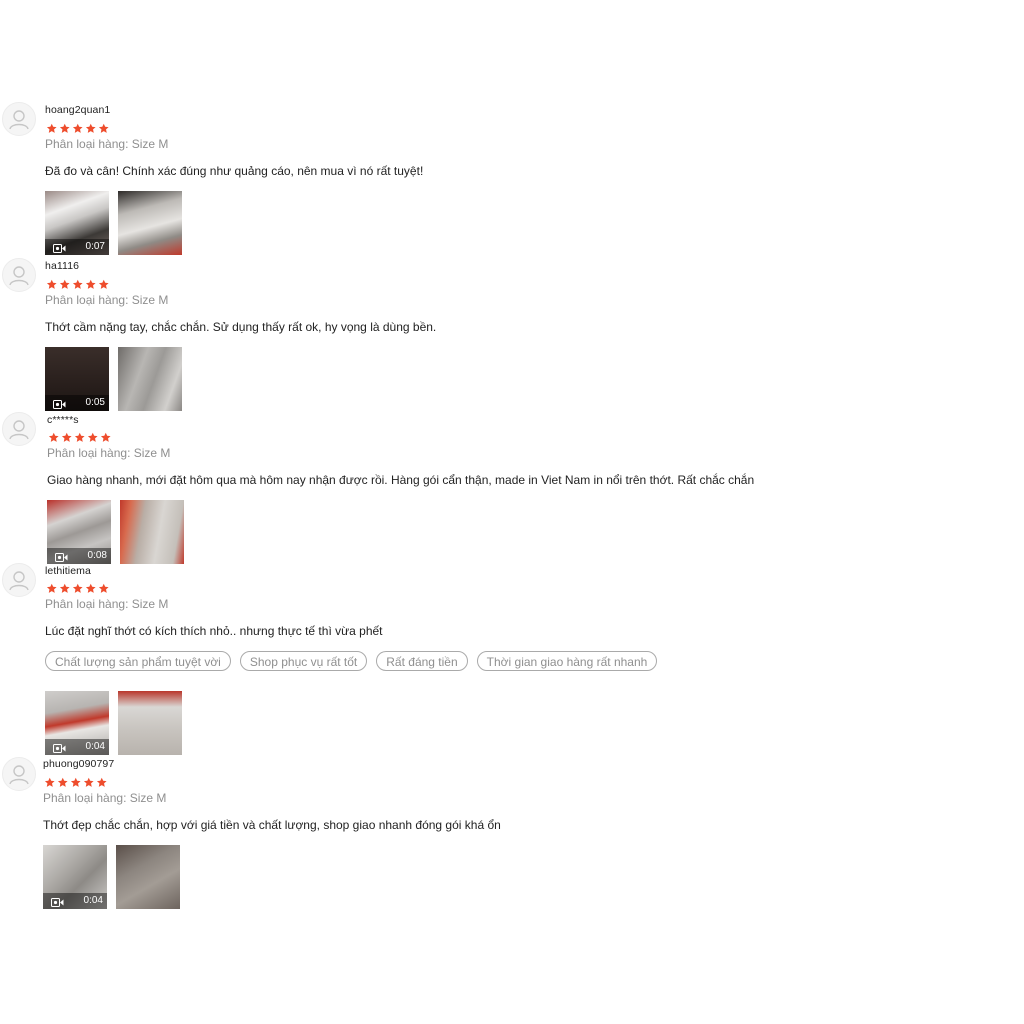 The width and height of the screenshot is (1024, 1024). I want to click on video-duration: 0:07, so click(95, 246).